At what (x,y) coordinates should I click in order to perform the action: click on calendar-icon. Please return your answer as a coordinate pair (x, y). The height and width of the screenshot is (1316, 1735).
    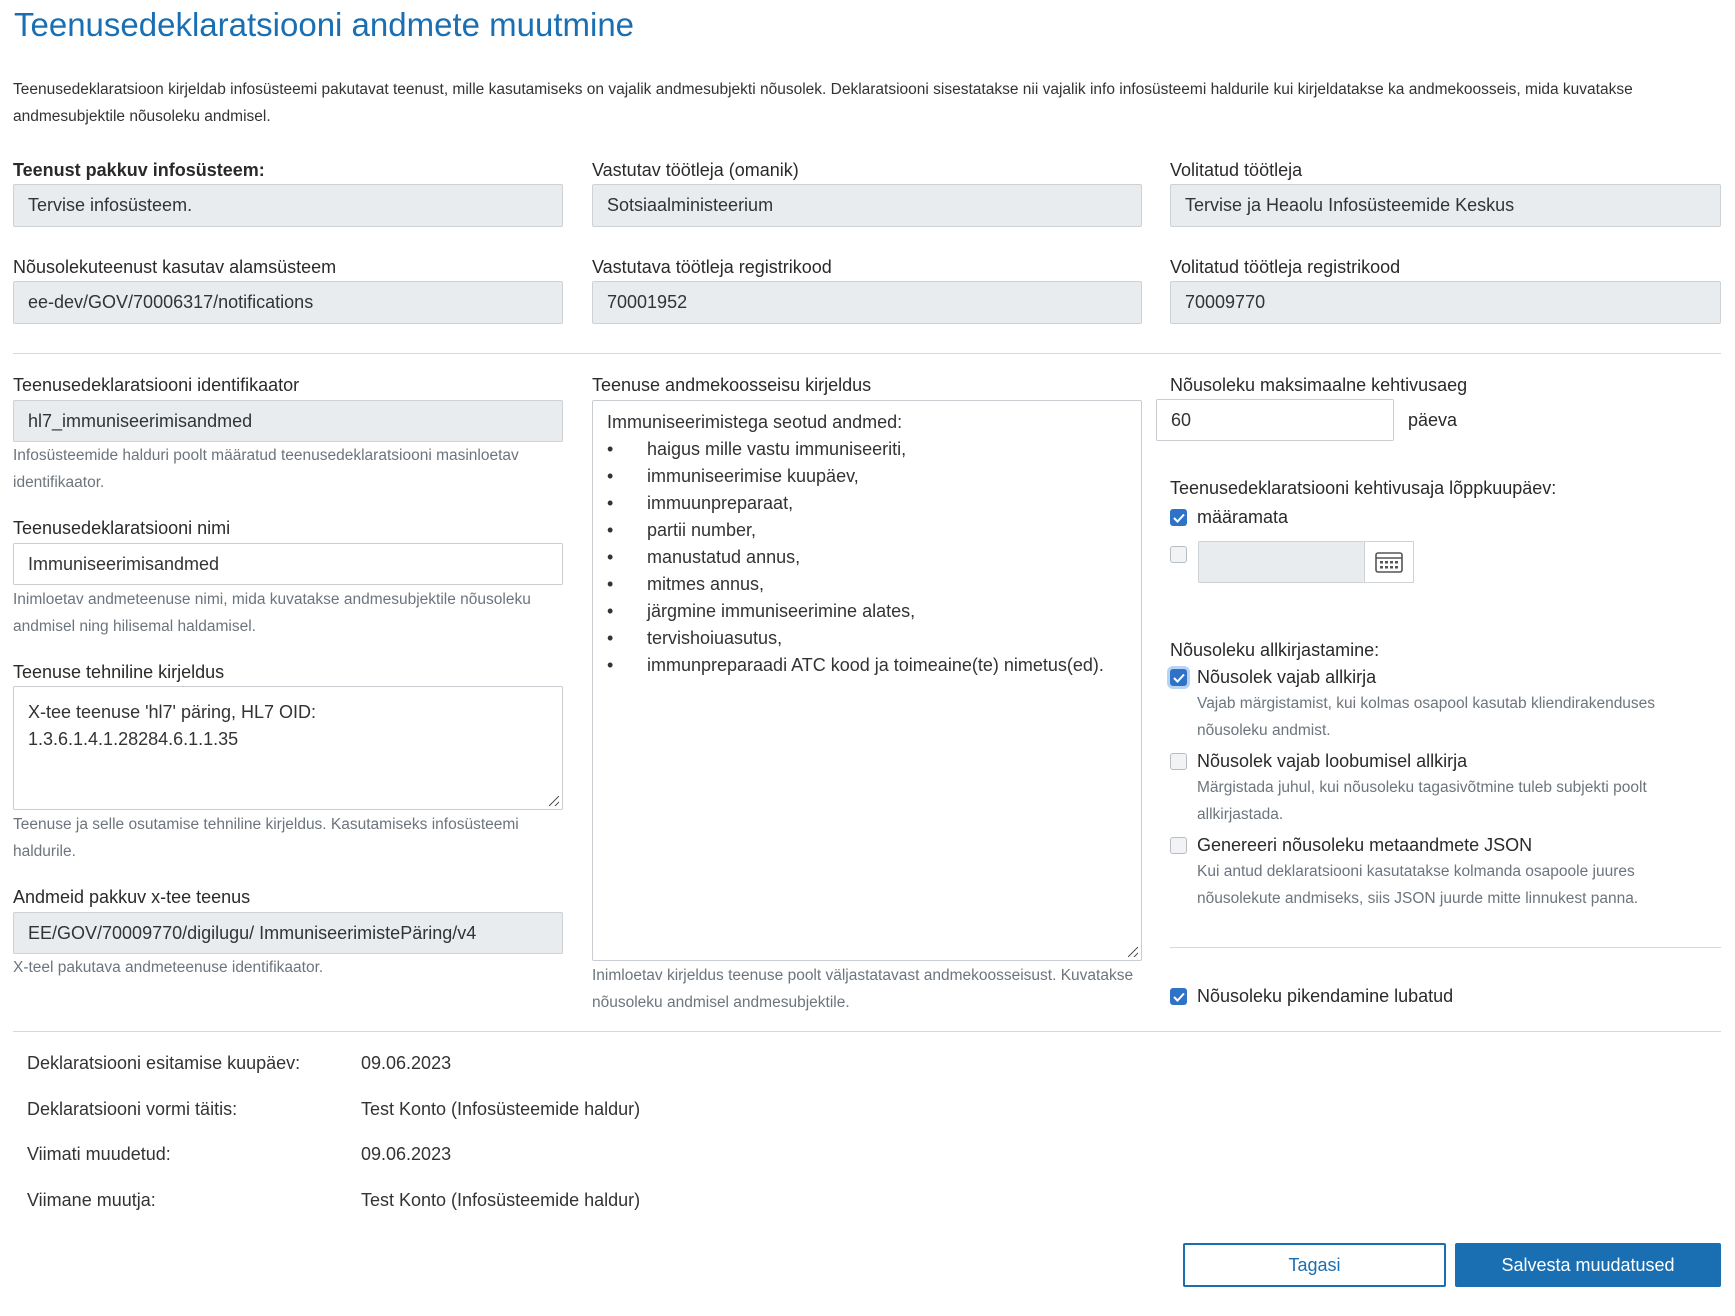
    Looking at the image, I should click on (1389, 562).